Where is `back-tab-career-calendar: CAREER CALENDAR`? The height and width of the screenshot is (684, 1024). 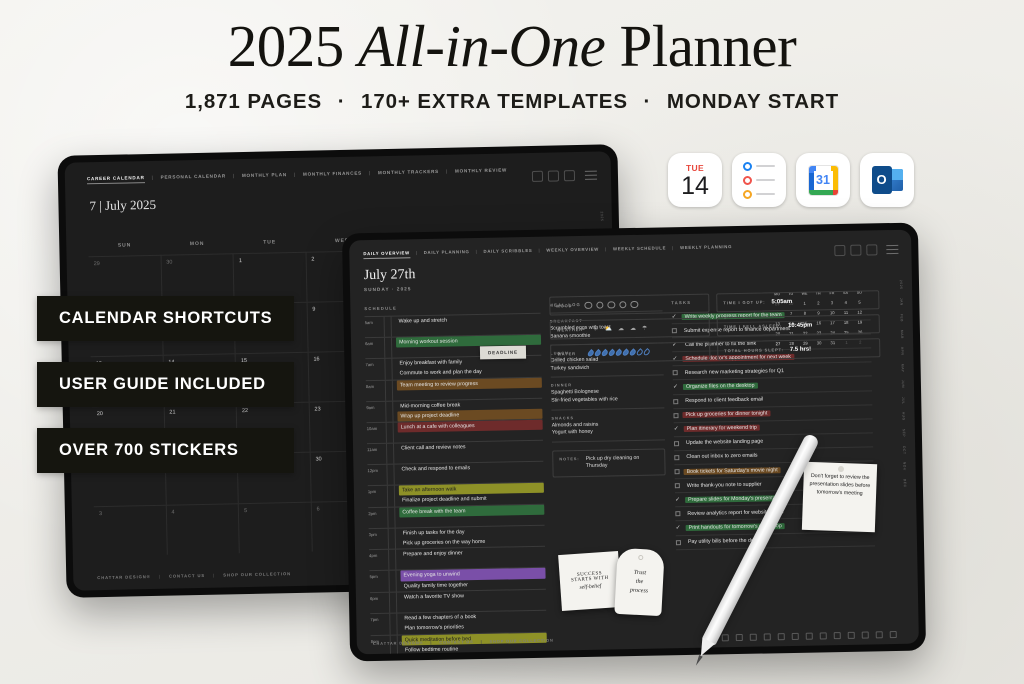 back-tab-career-calendar: CAREER CALENDAR is located at coordinates (115, 180).